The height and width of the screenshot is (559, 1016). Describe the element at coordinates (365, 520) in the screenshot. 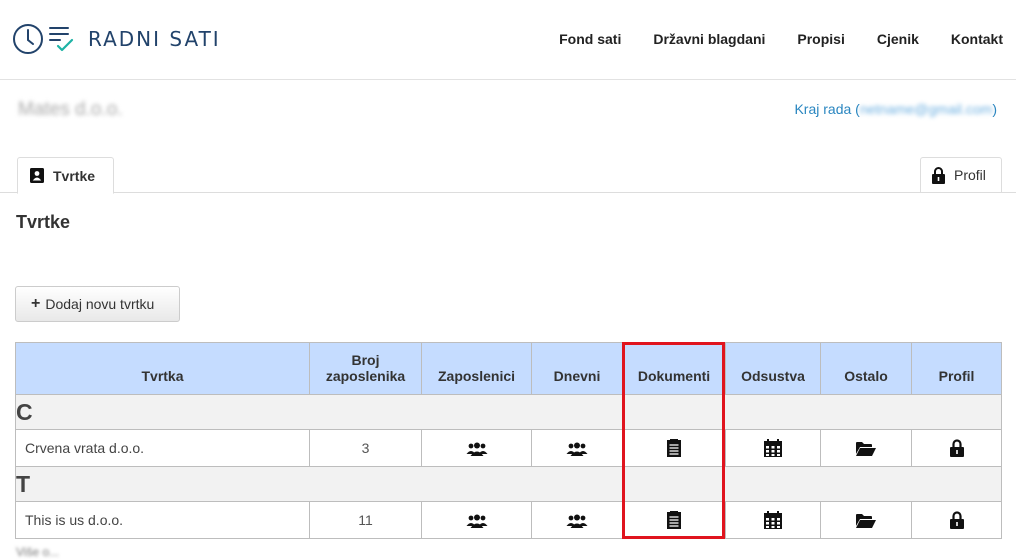

I see `employee-count-cell: 11` at that location.